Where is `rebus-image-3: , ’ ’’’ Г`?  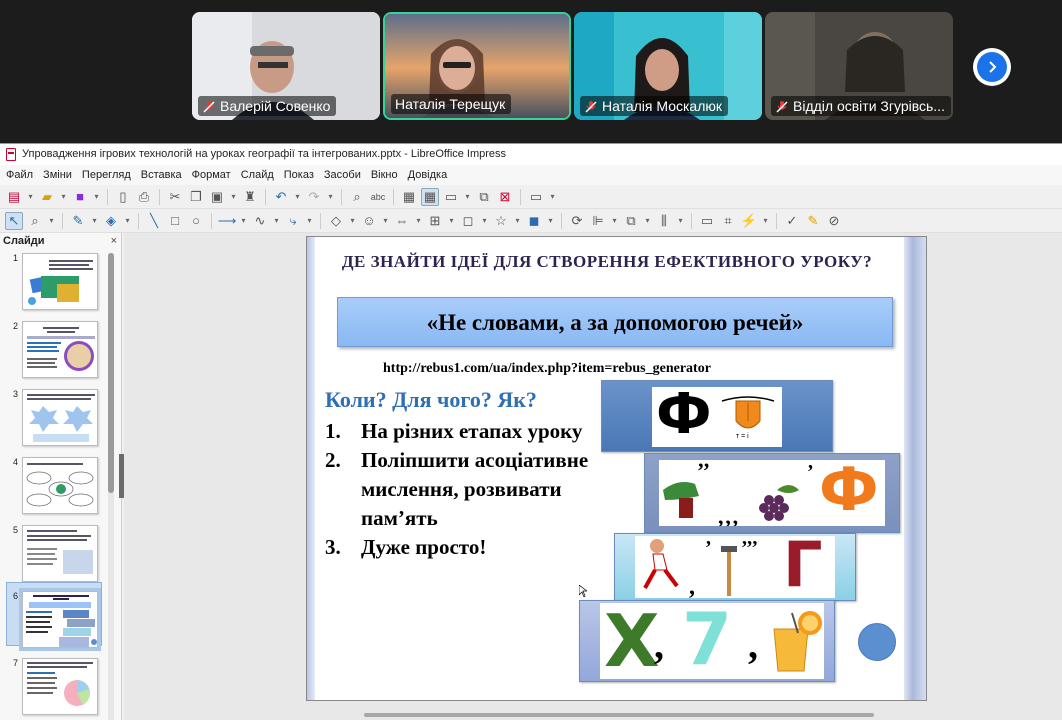 rebus-image-3: , ’ ’’’ Г is located at coordinates (735, 564).